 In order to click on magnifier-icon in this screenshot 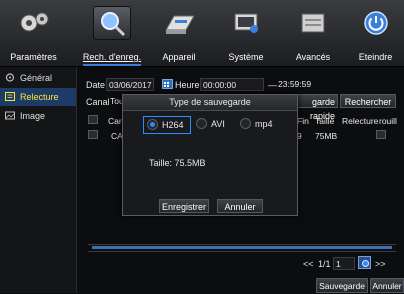, I will do `click(113, 24)`.